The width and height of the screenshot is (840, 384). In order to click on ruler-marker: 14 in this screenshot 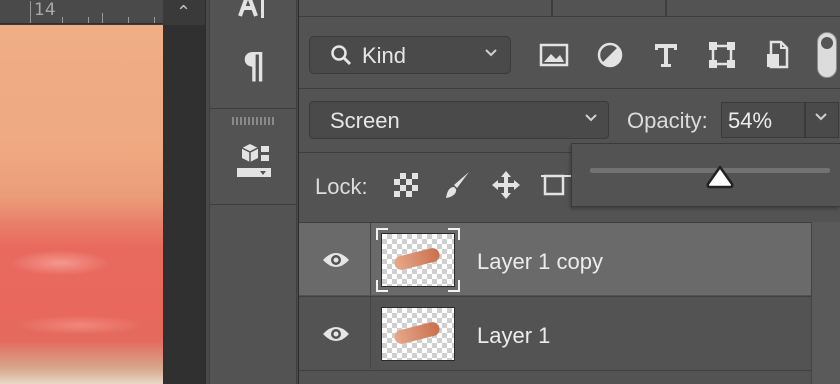, I will do `click(45, 10)`.